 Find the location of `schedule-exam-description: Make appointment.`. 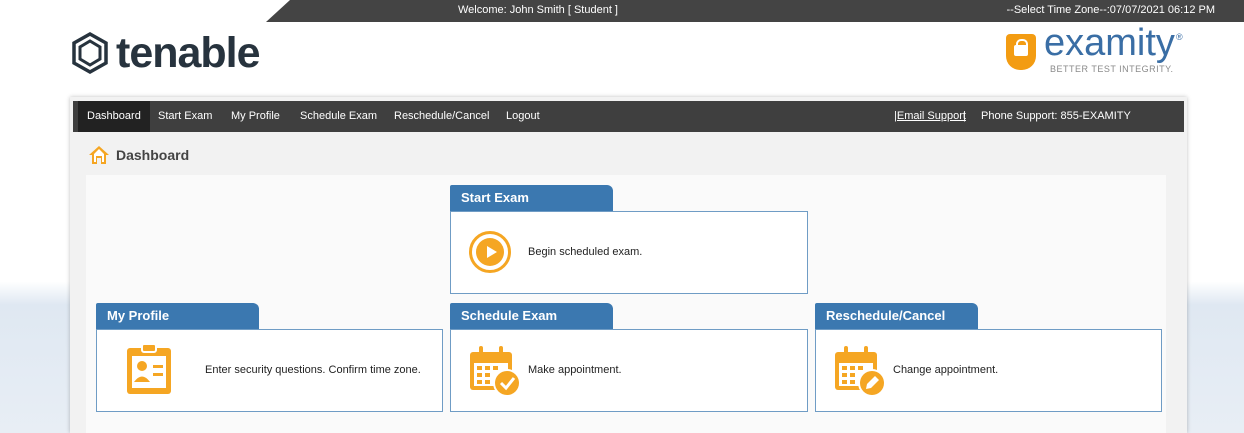

schedule-exam-description: Make appointment. is located at coordinates (575, 370).